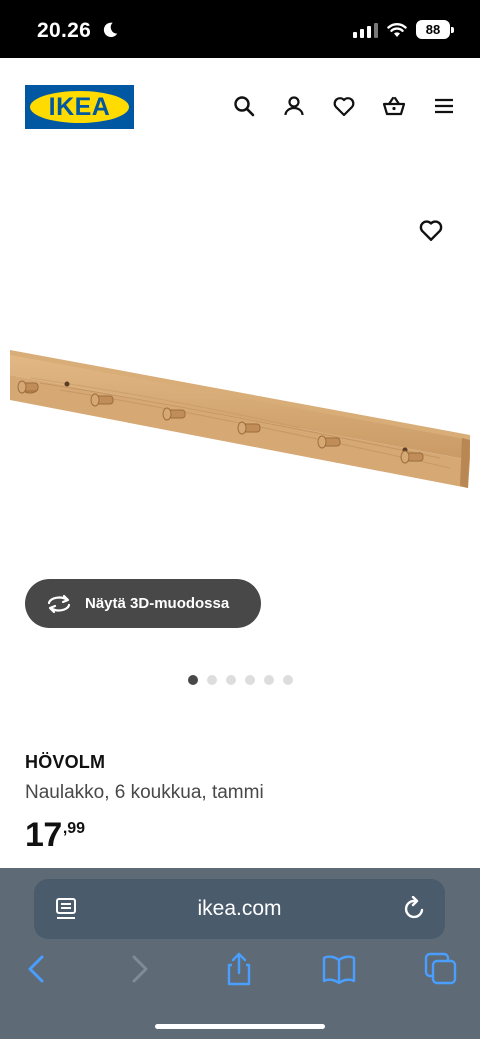  Describe the element at coordinates (240, 29) in the screenshot. I see `status-bar: 20.26 88` at that location.